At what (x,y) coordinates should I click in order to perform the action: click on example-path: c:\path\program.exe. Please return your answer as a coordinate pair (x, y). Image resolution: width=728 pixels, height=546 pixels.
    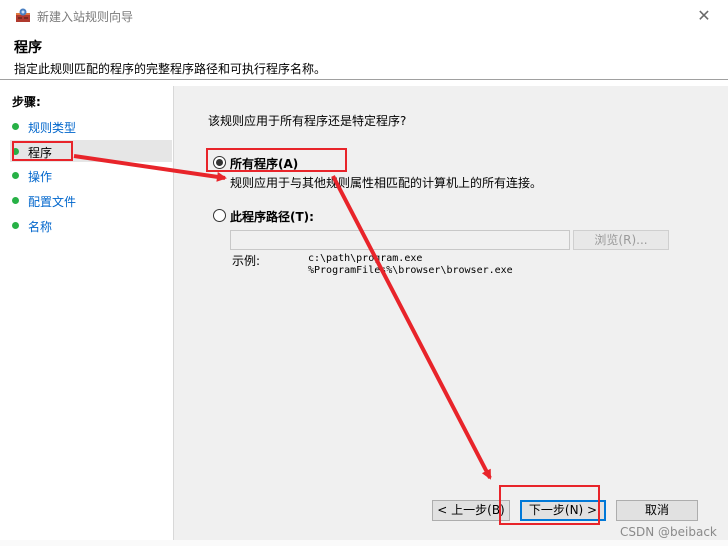
    Looking at the image, I should click on (365, 258).